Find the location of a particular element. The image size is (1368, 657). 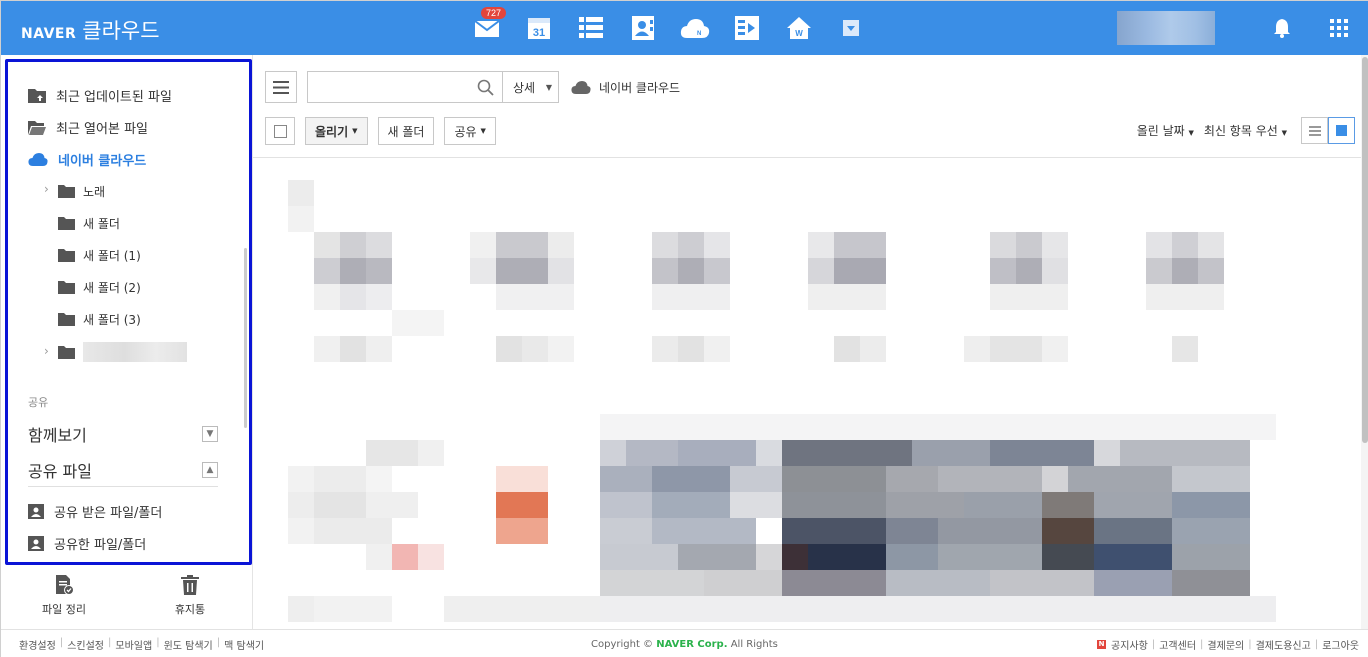

trash-label: 휴지통 is located at coordinates (190, 609).